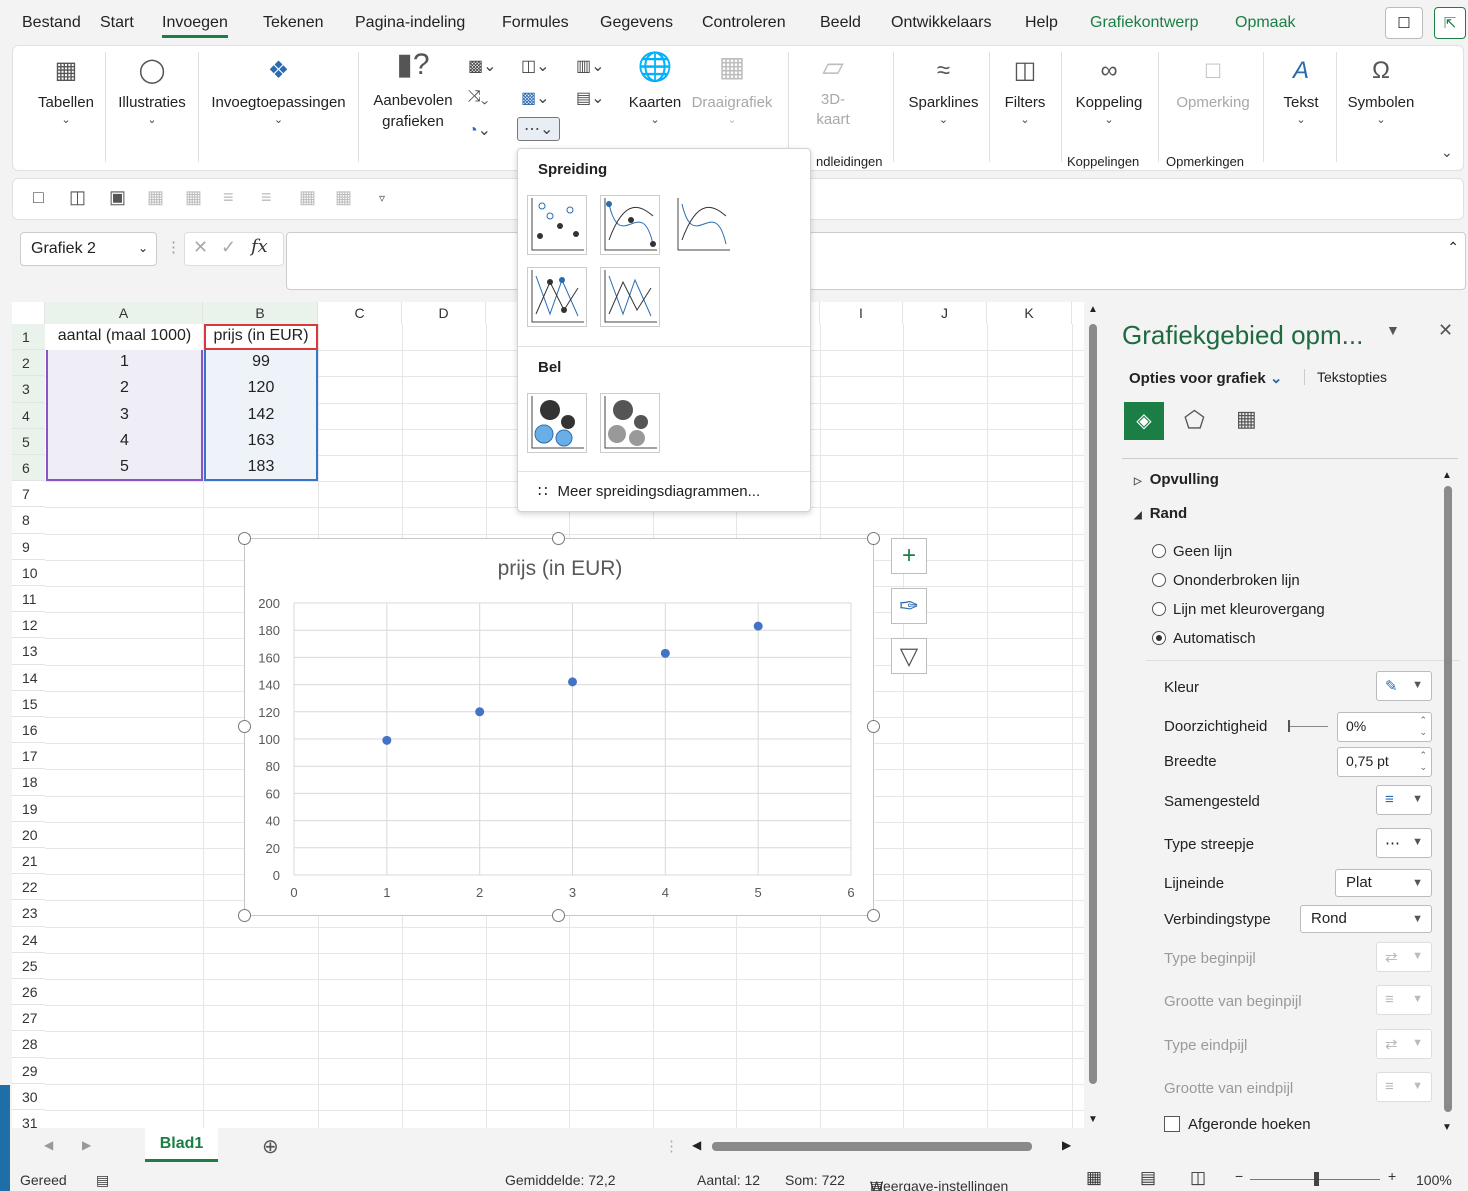 This screenshot has width=1468, height=1191. I want to click on tab-pagina-indeling: Pagina-indeling, so click(410, 23).